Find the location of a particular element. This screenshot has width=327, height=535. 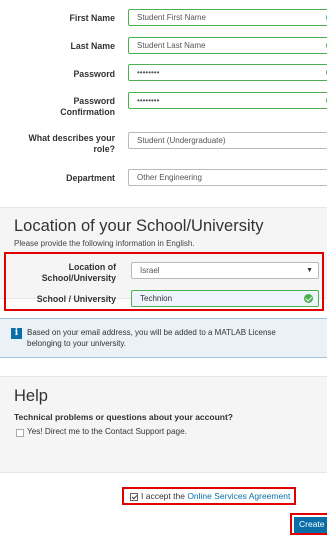

help-heading: Help is located at coordinates (31, 396).